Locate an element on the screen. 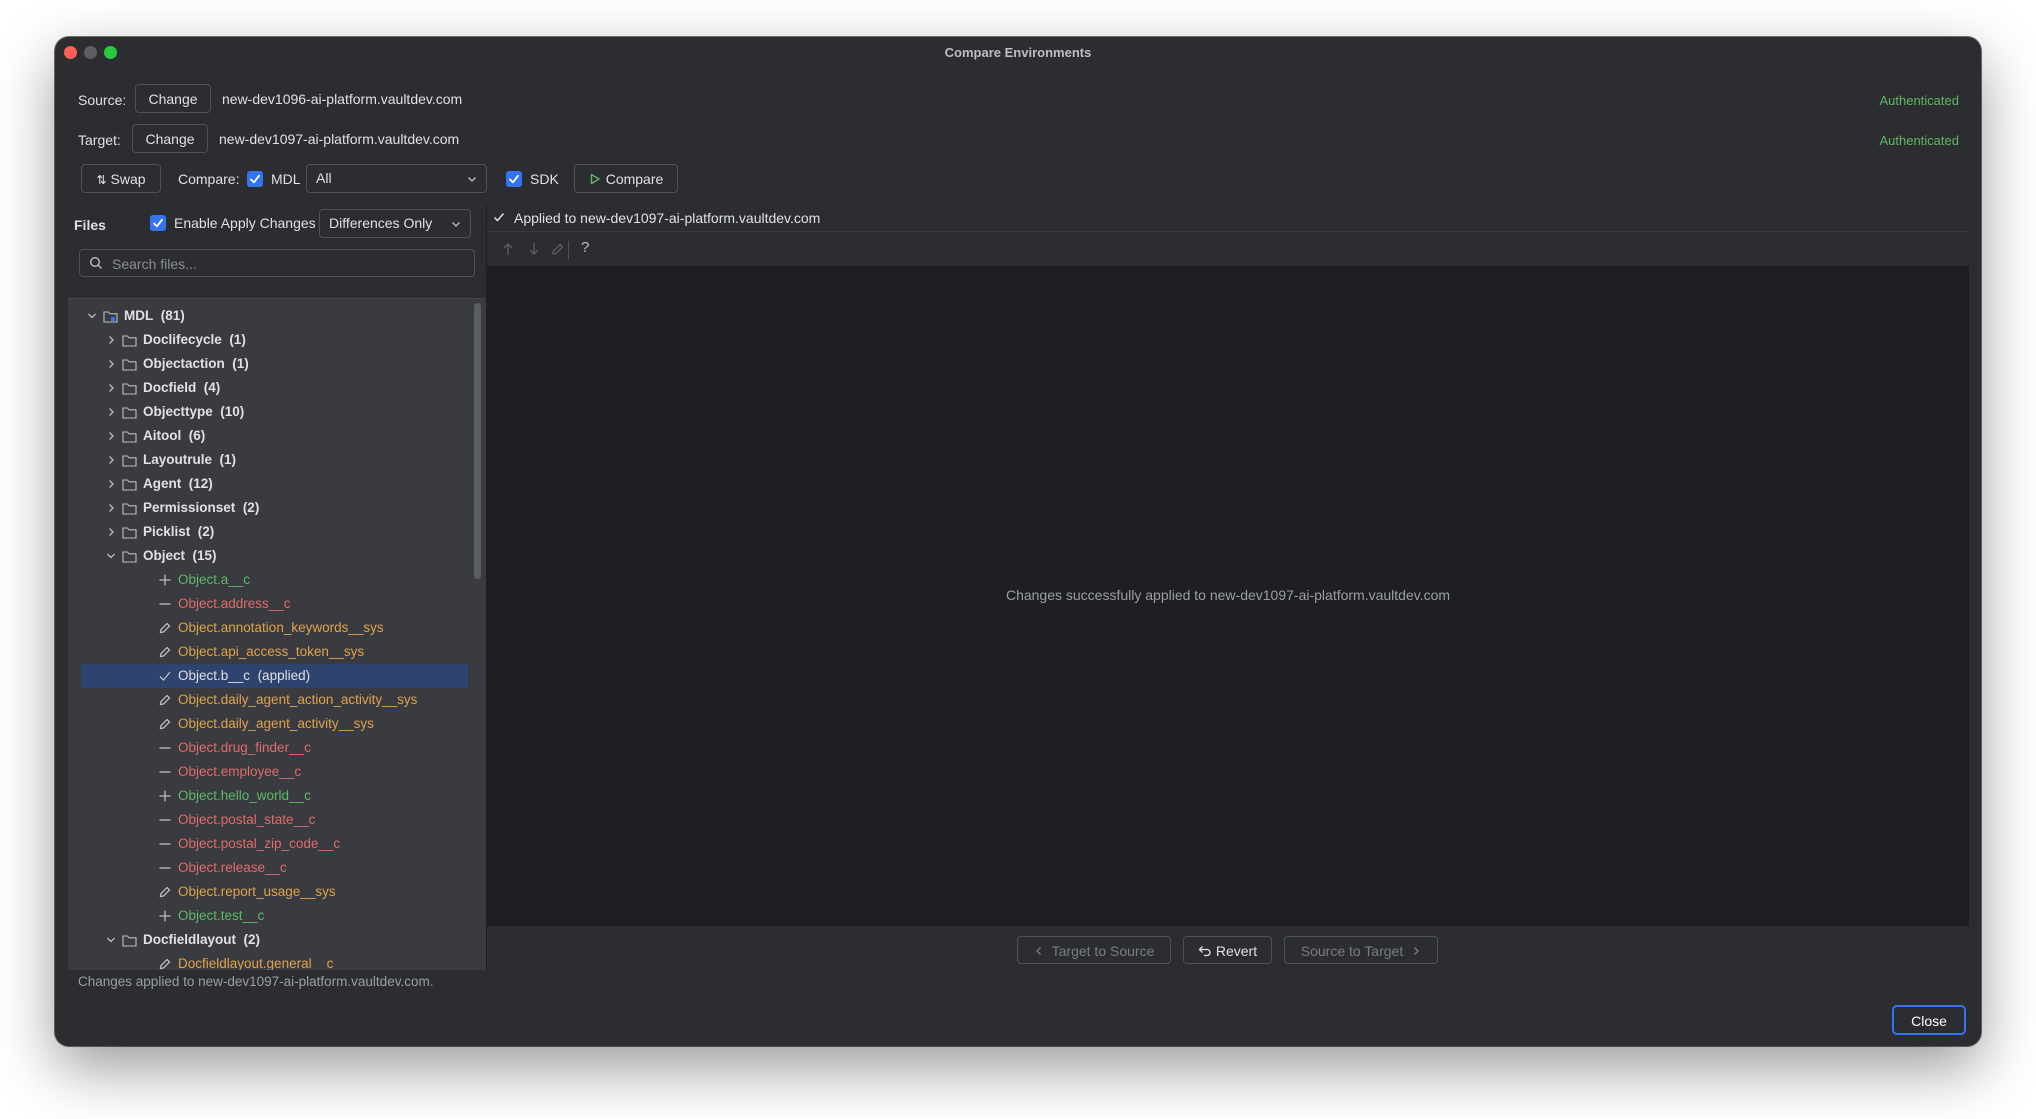 This screenshot has width=2036, height=1119. tree-folder: Objectaction (1) is located at coordinates (268, 364).